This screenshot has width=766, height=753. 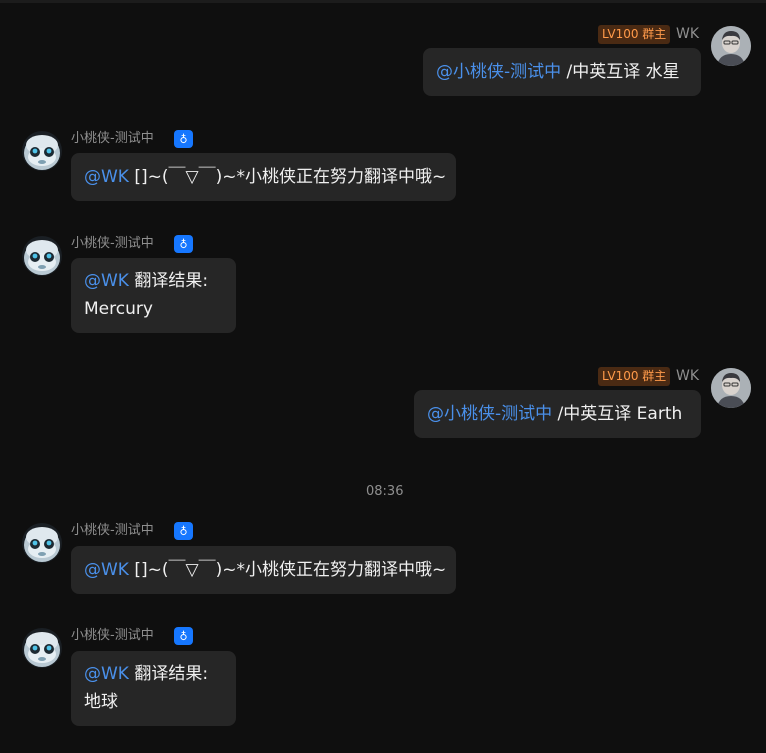 What do you see at coordinates (620, 72) in the screenshot?
I see `message-text: /中英互译 水星` at bounding box center [620, 72].